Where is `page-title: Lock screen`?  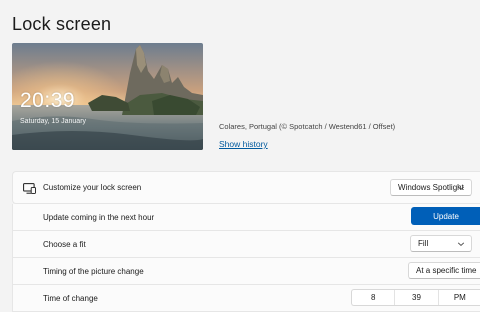 page-title: Lock screen is located at coordinates (62, 24).